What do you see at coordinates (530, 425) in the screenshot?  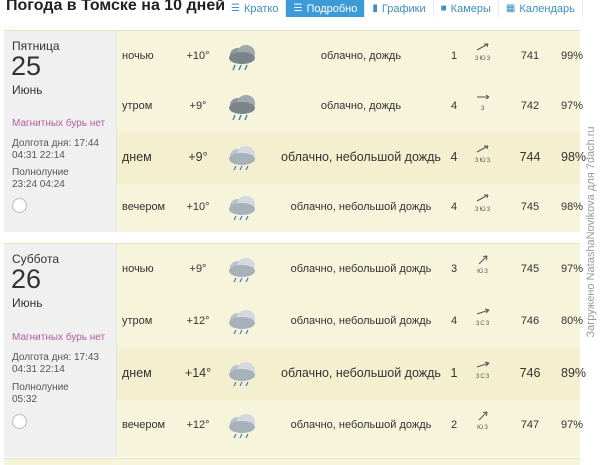 I see `pressure: 747` at bounding box center [530, 425].